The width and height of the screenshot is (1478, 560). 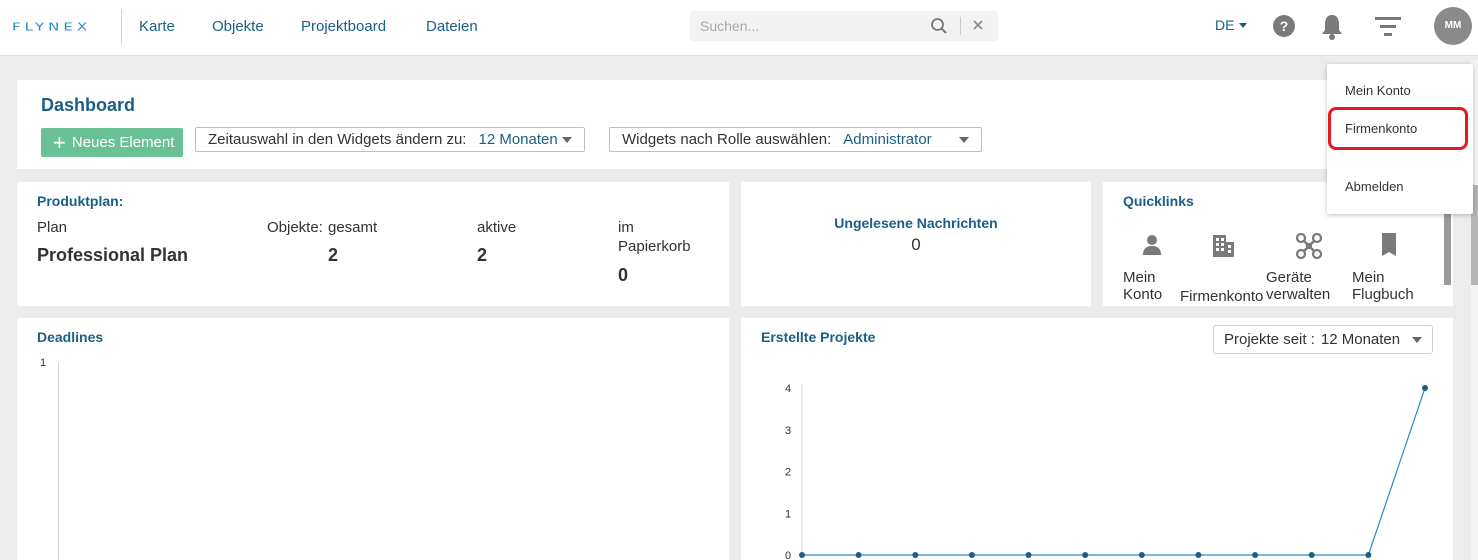 What do you see at coordinates (1389, 244) in the screenshot?
I see `book-icon` at bounding box center [1389, 244].